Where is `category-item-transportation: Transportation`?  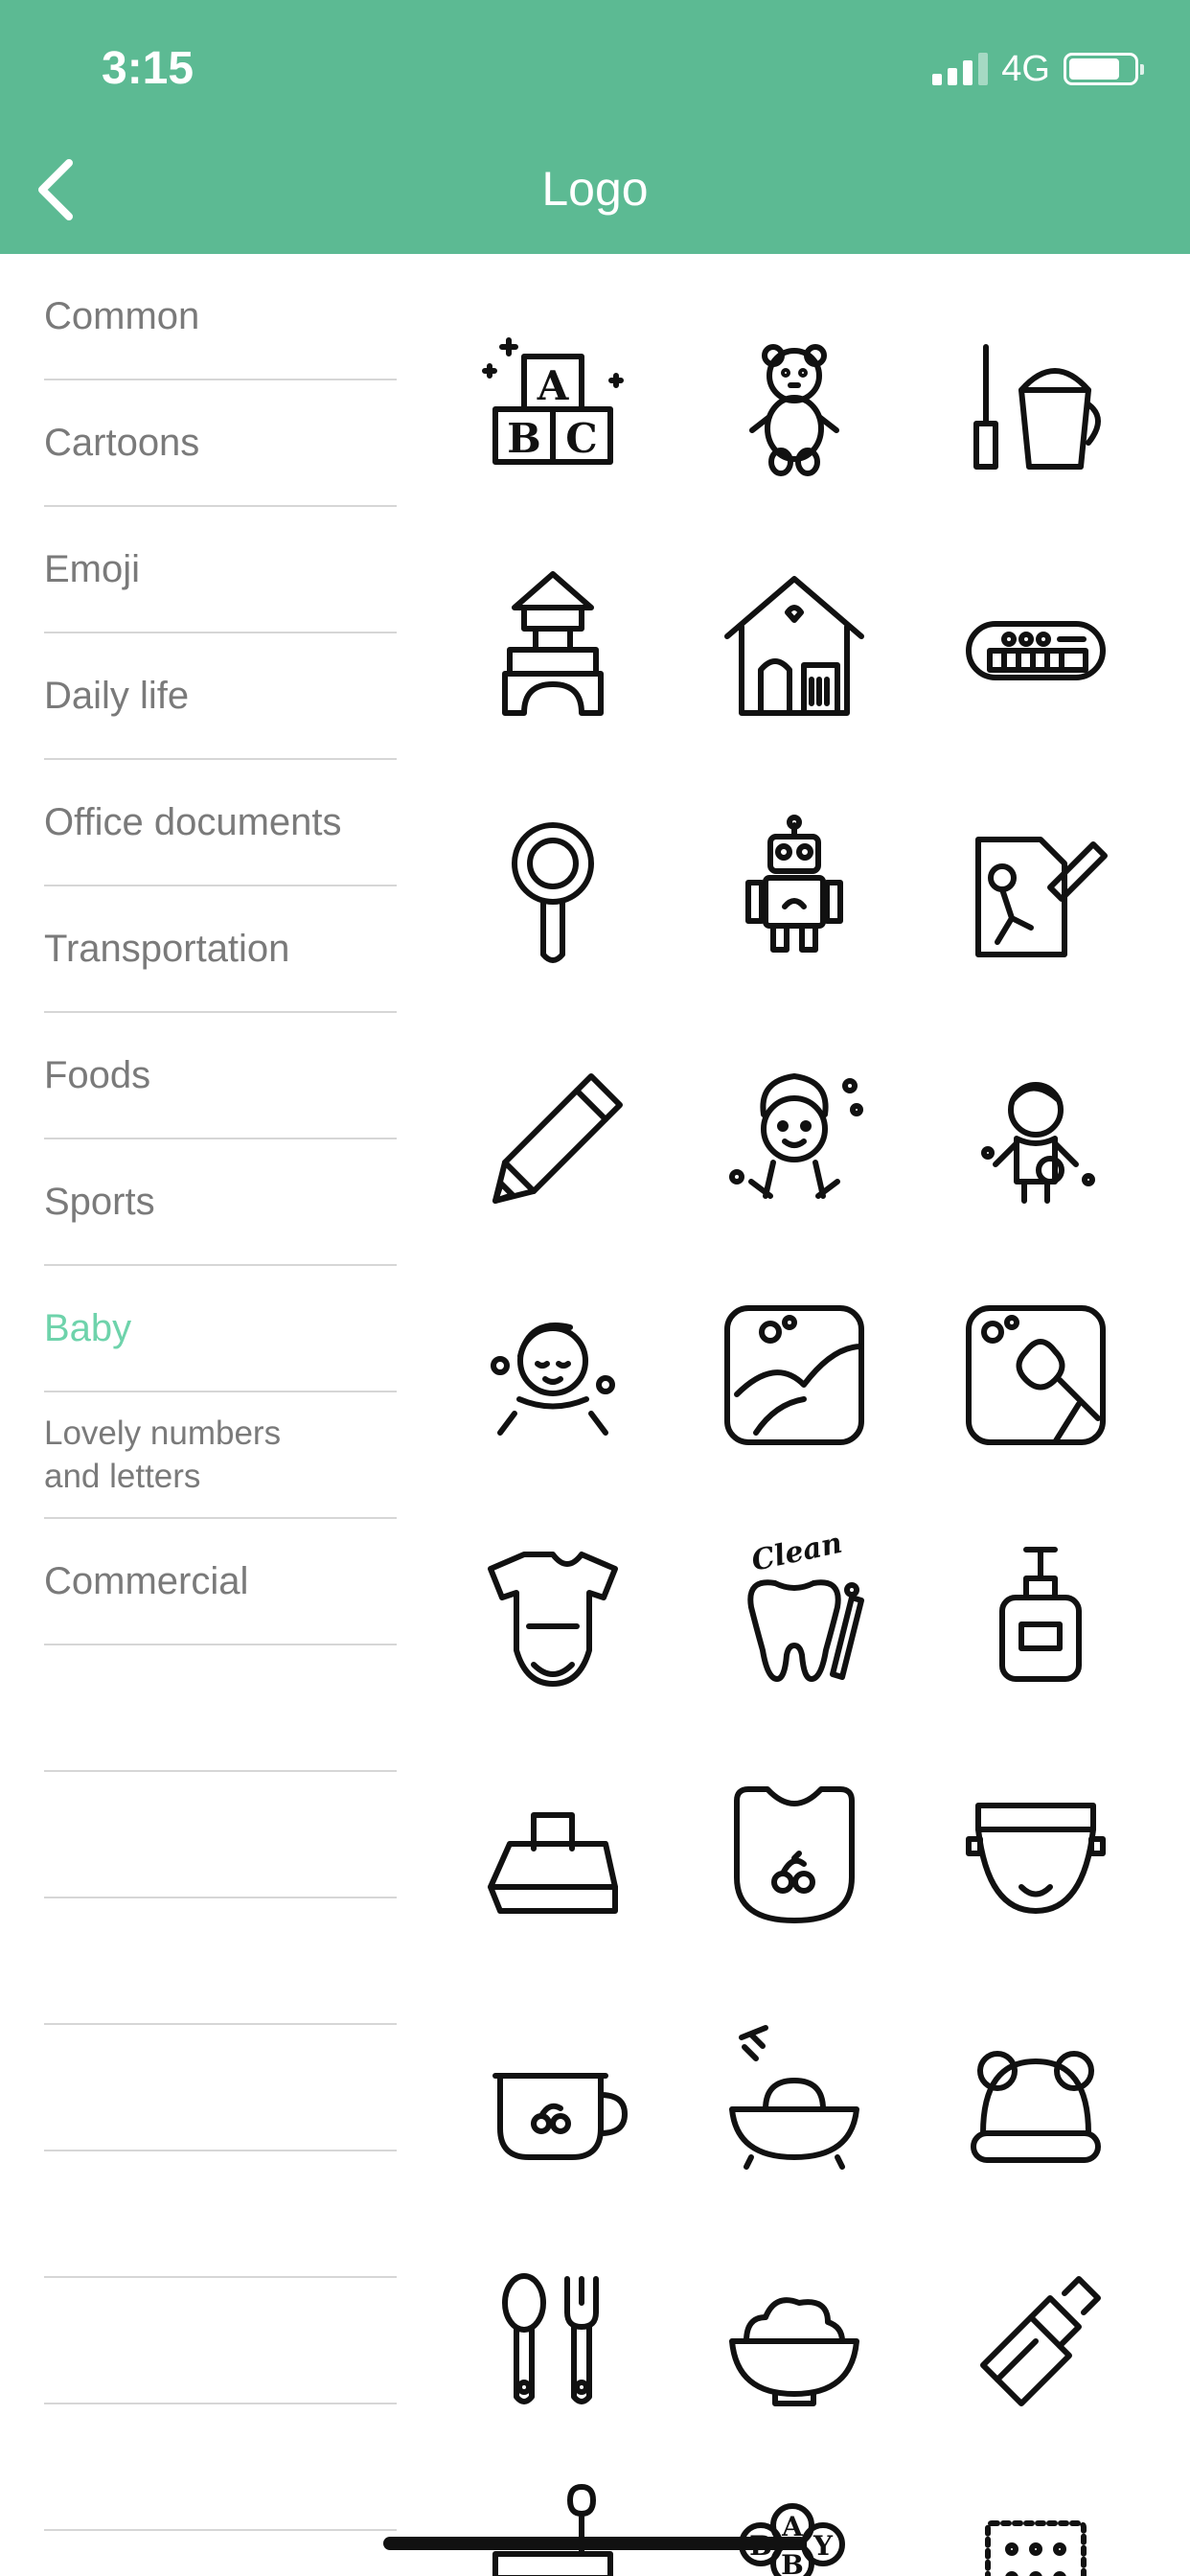
category-item-transportation: Transportation is located at coordinates (221, 949).